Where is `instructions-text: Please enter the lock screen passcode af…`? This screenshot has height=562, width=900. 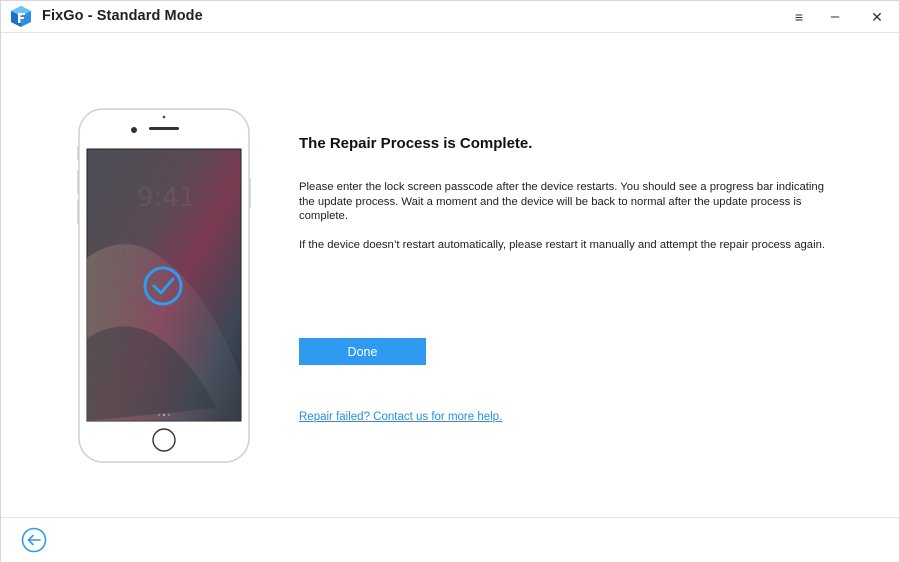
instructions-text: Please enter the lock screen passcode af… is located at coordinates (561, 202).